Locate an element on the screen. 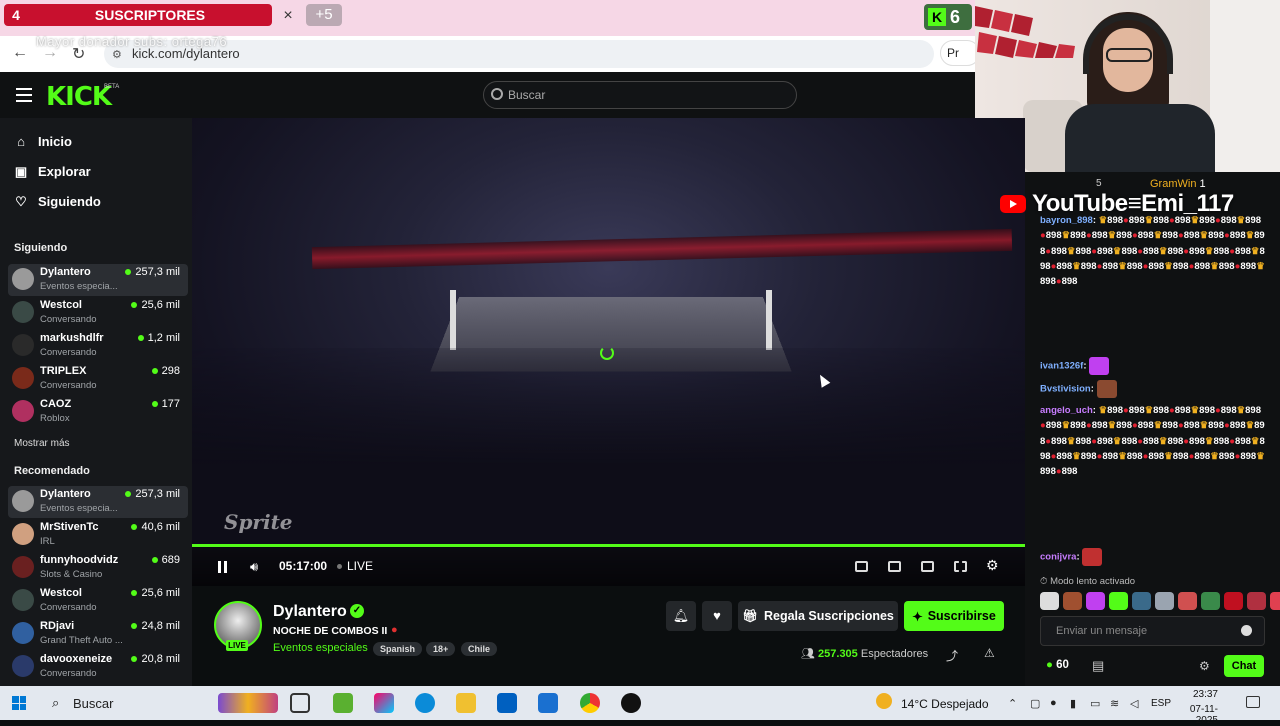  following-channel: markushdlfr Conversando 1,2 mil is located at coordinates (98, 346).